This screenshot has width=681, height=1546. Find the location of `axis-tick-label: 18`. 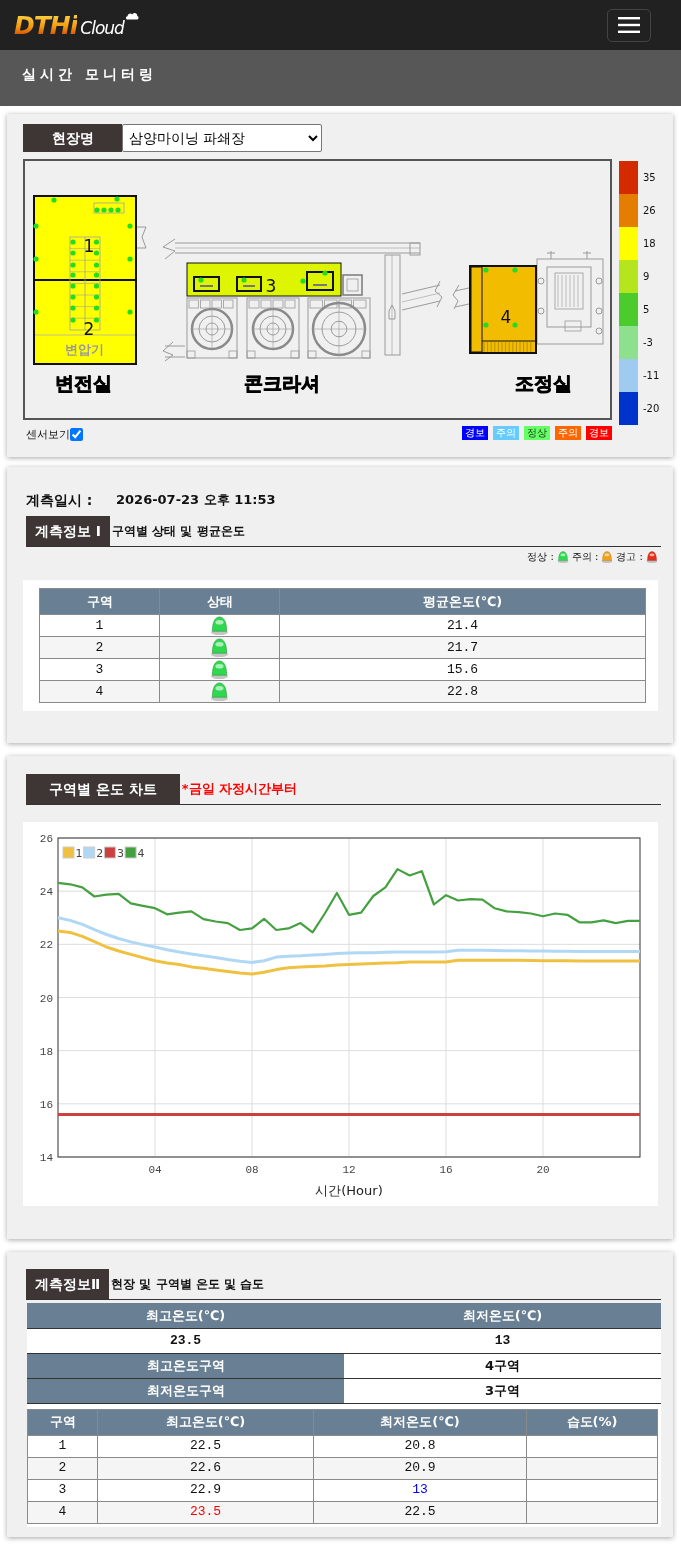

axis-tick-label: 18 is located at coordinates (46, 1051).